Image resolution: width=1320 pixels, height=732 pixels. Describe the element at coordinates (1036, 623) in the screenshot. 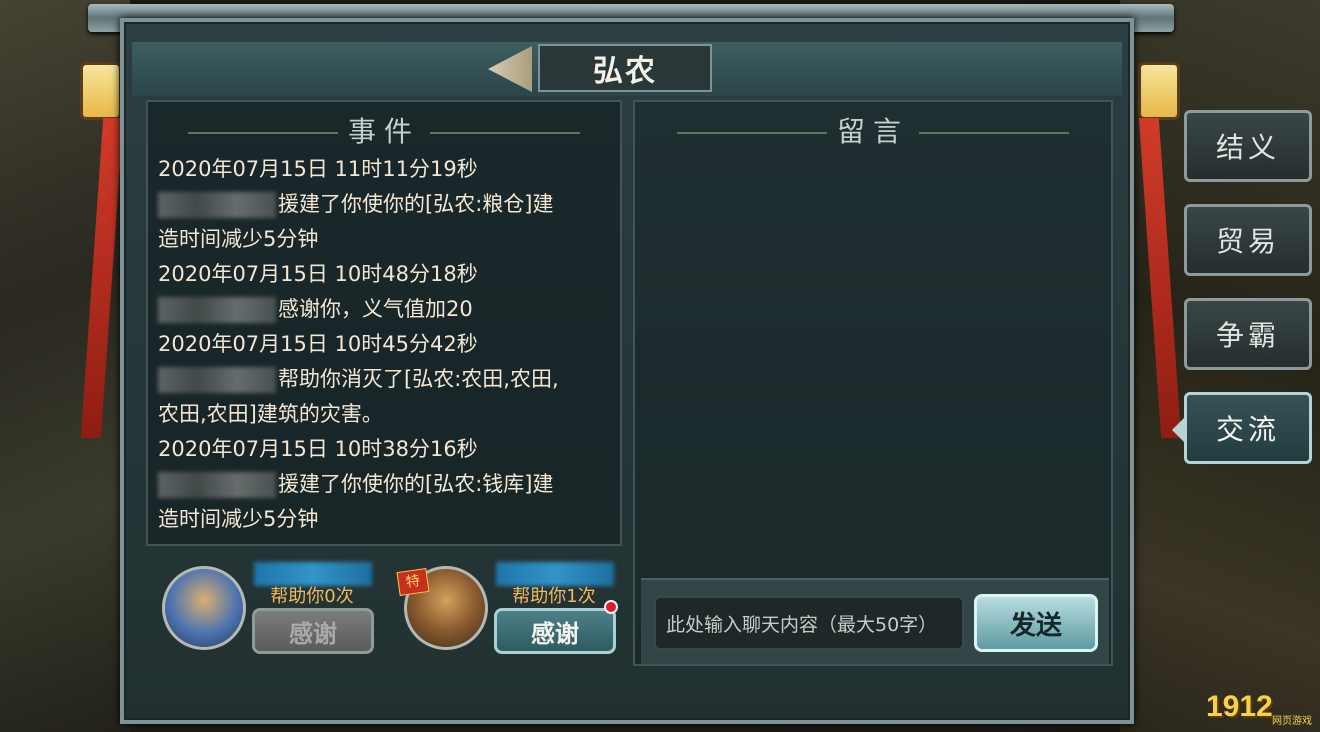

I see `send-button: 发送` at that location.